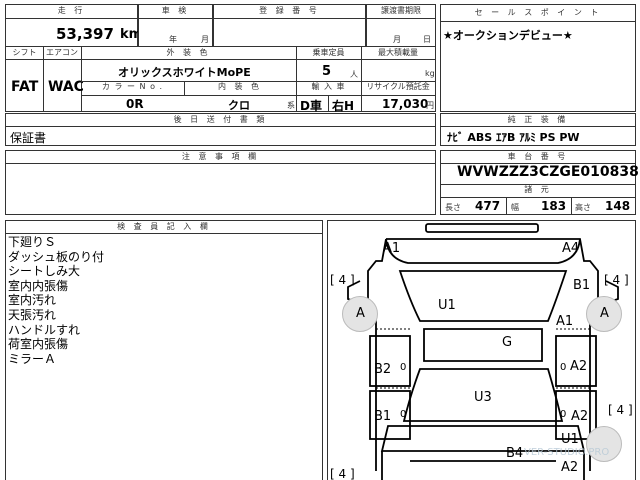 The image size is (640, 480). What do you see at coordinates (175, 26) in the screenshot?
I see `inspection-cell: 車 検 年 月` at bounding box center [175, 26].